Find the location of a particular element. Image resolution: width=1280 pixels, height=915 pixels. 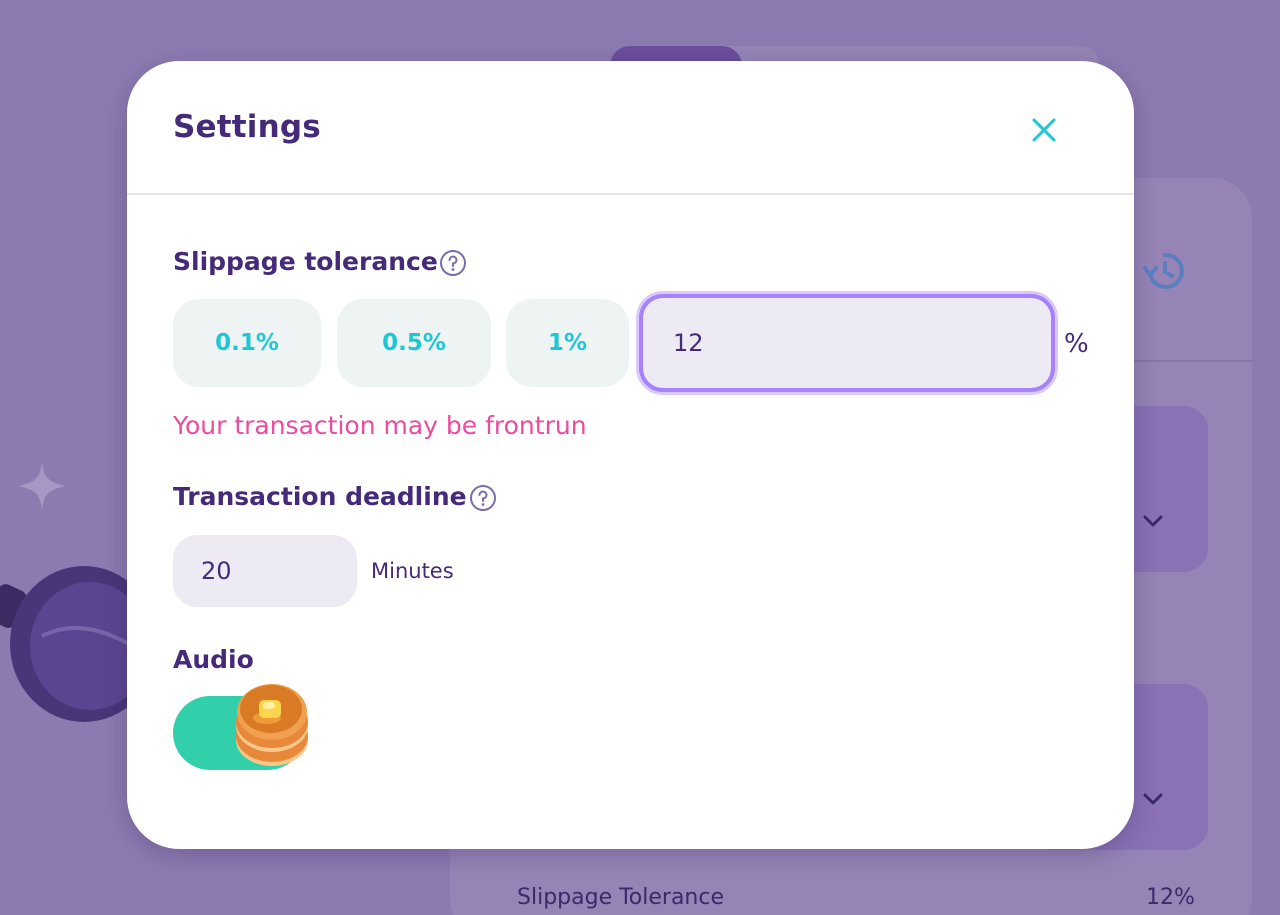

slippage-warning: Your transaction may be frontrun is located at coordinates (380, 425).